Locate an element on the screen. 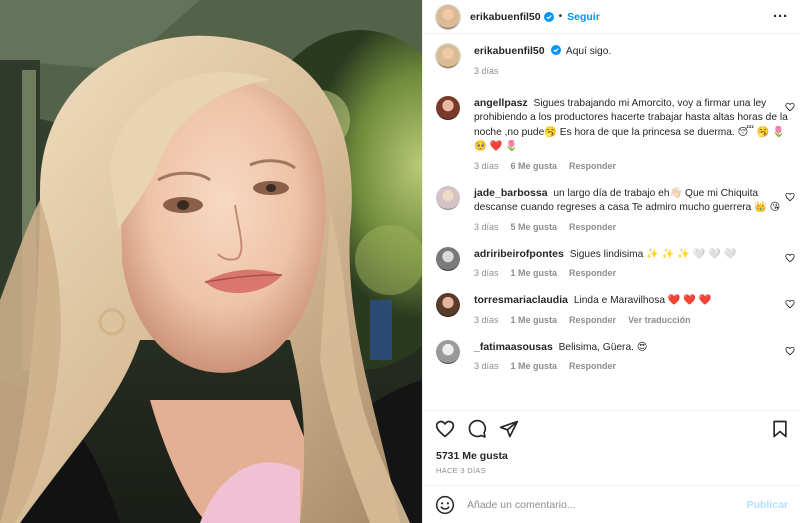 The image size is (800, 523). caption-avatar is located at coordinates (448, 56).